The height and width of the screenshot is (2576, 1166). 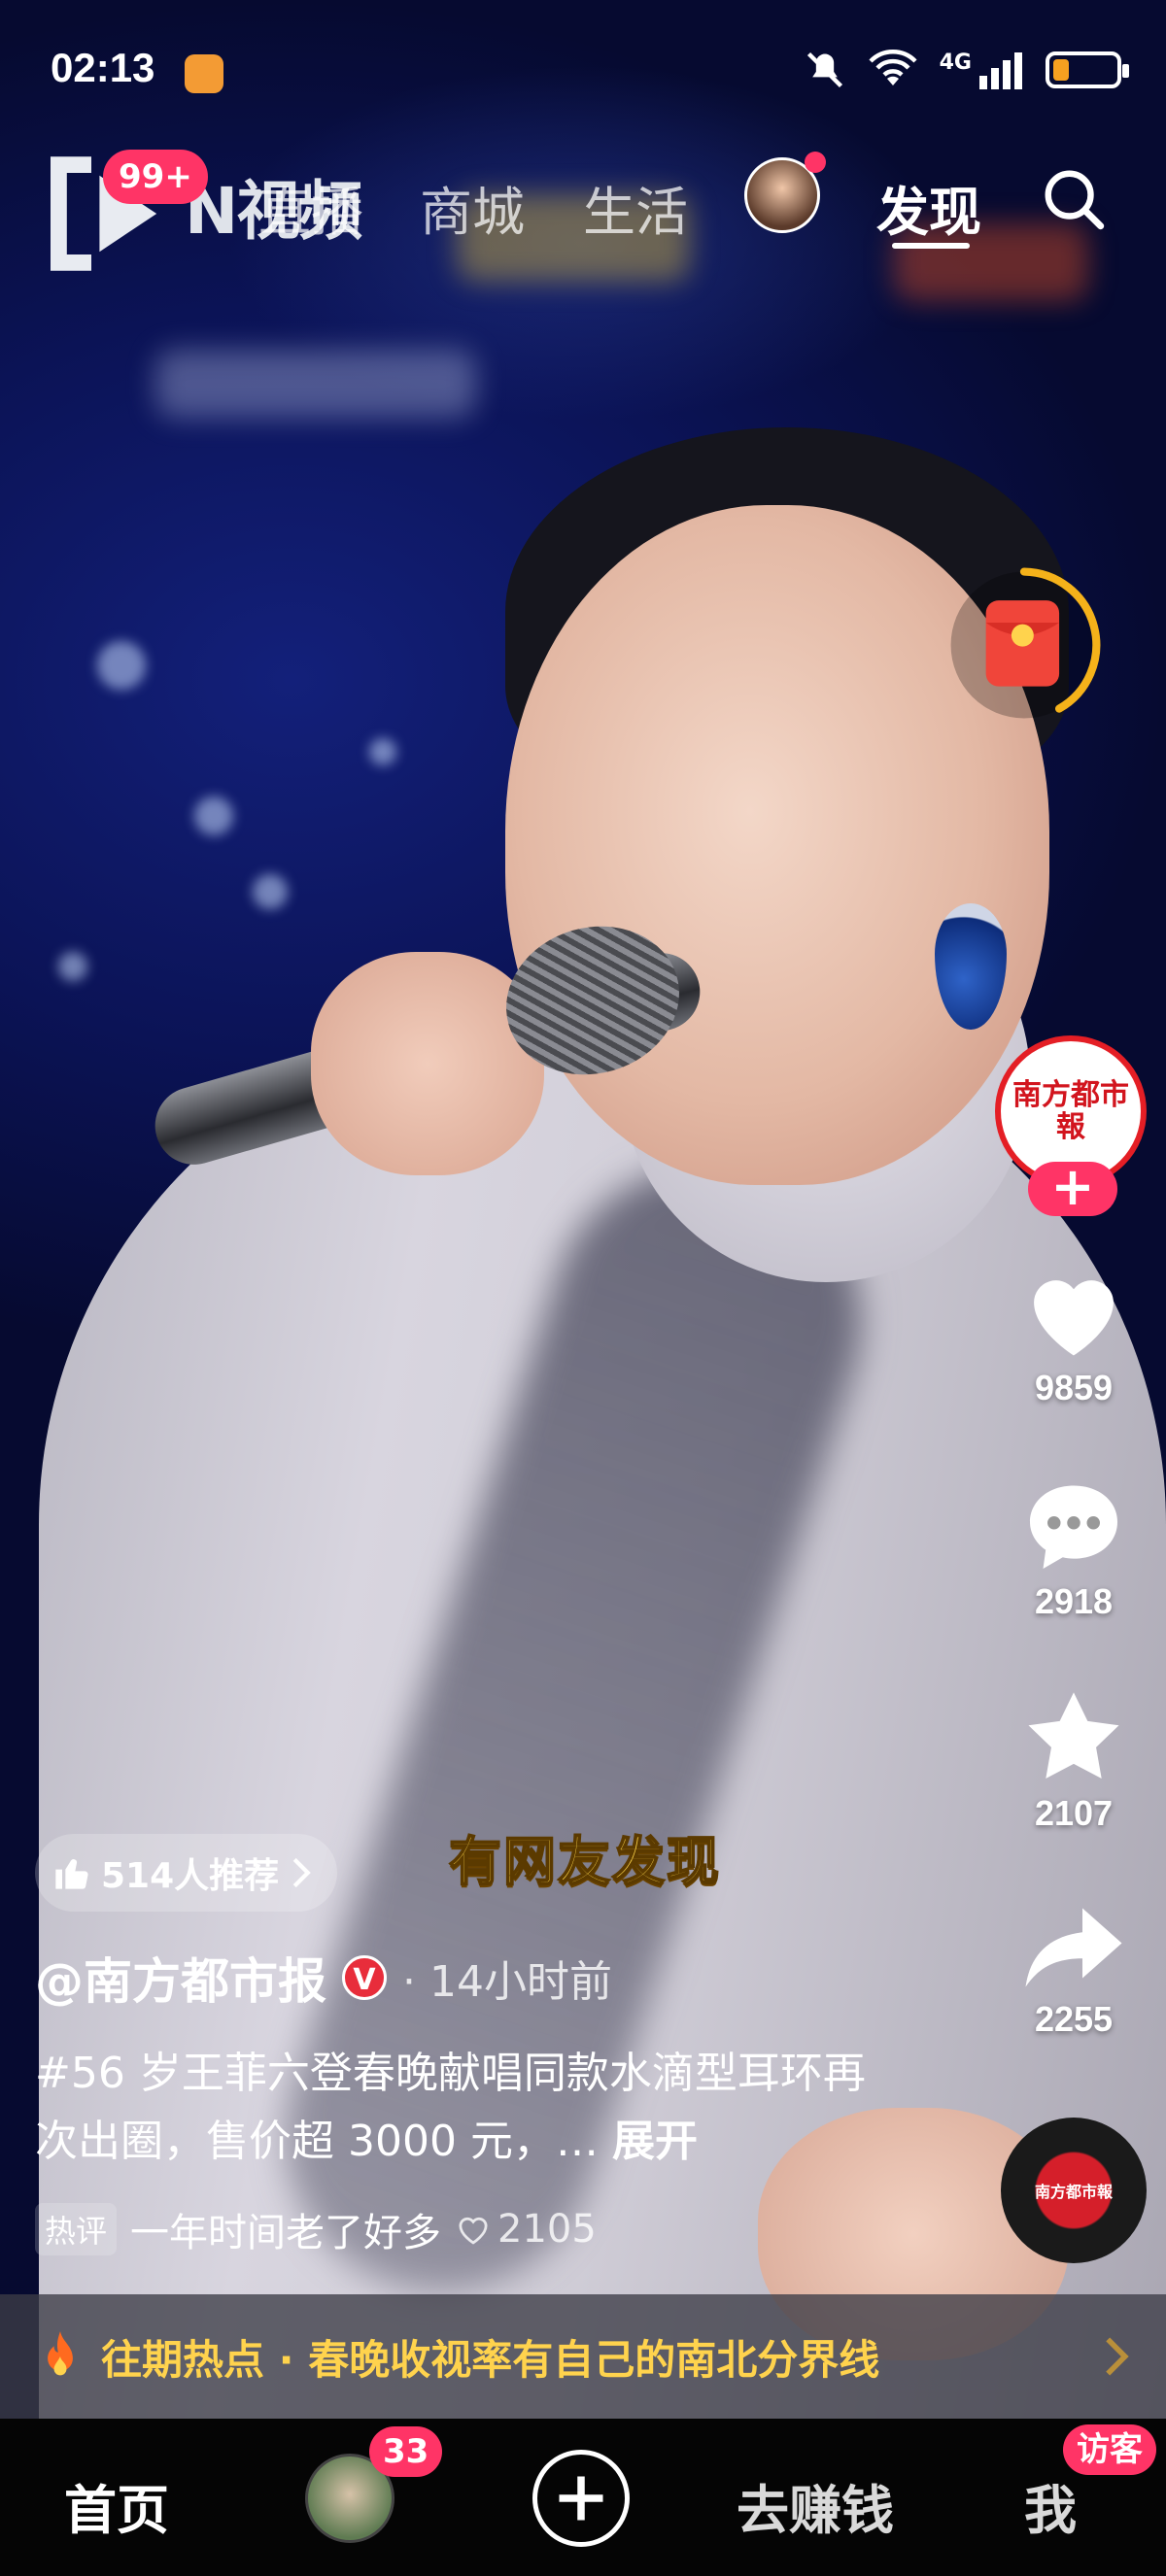 What do you see at coordinates (1074, 1813) in the screenshot?
I see `favorite-count: 2107` at bounding box center [1074, 1813].